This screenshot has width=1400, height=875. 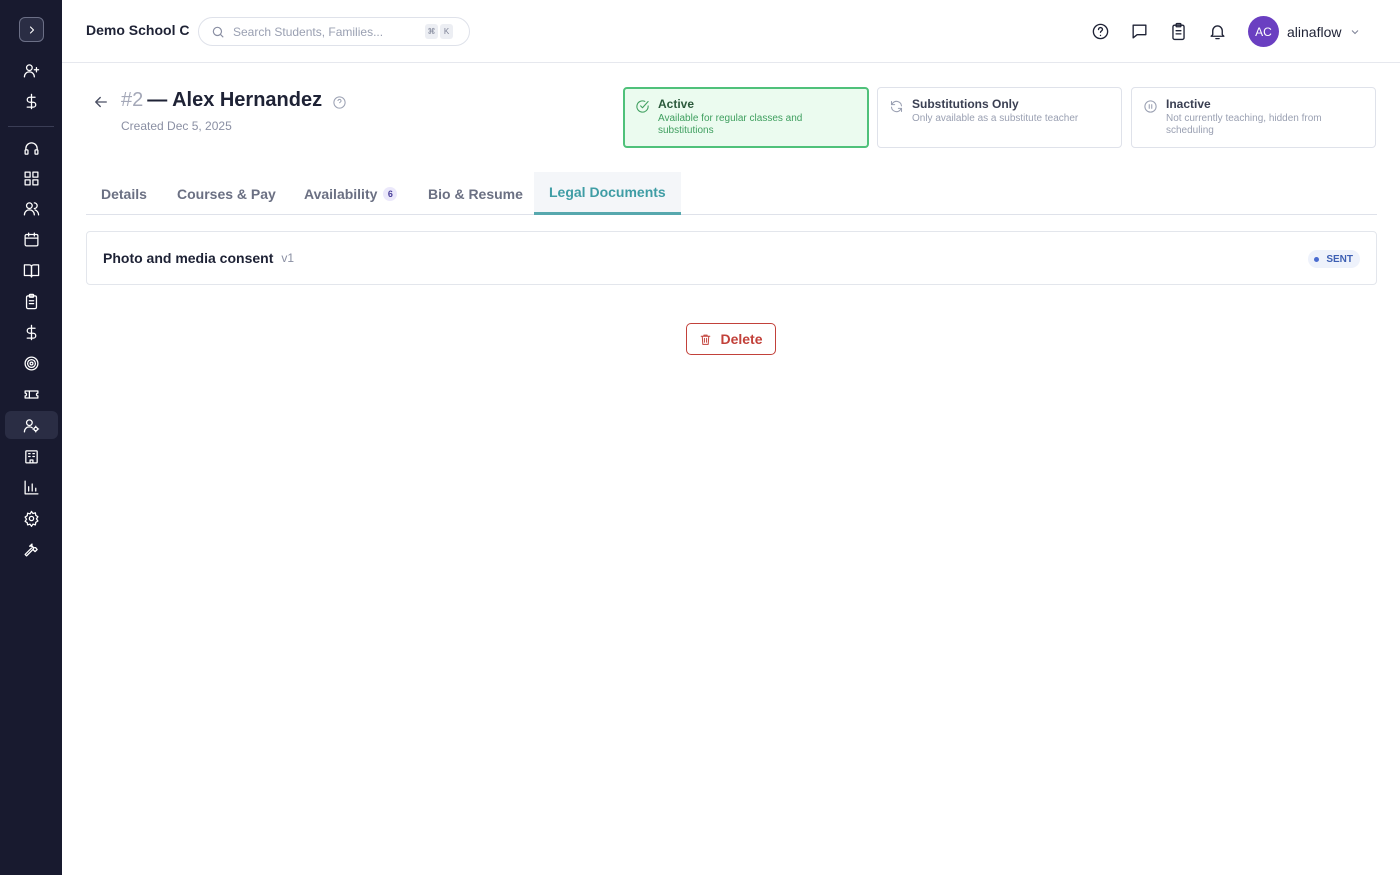 I want to click on status-title: Active, so click(x=676, y=104).